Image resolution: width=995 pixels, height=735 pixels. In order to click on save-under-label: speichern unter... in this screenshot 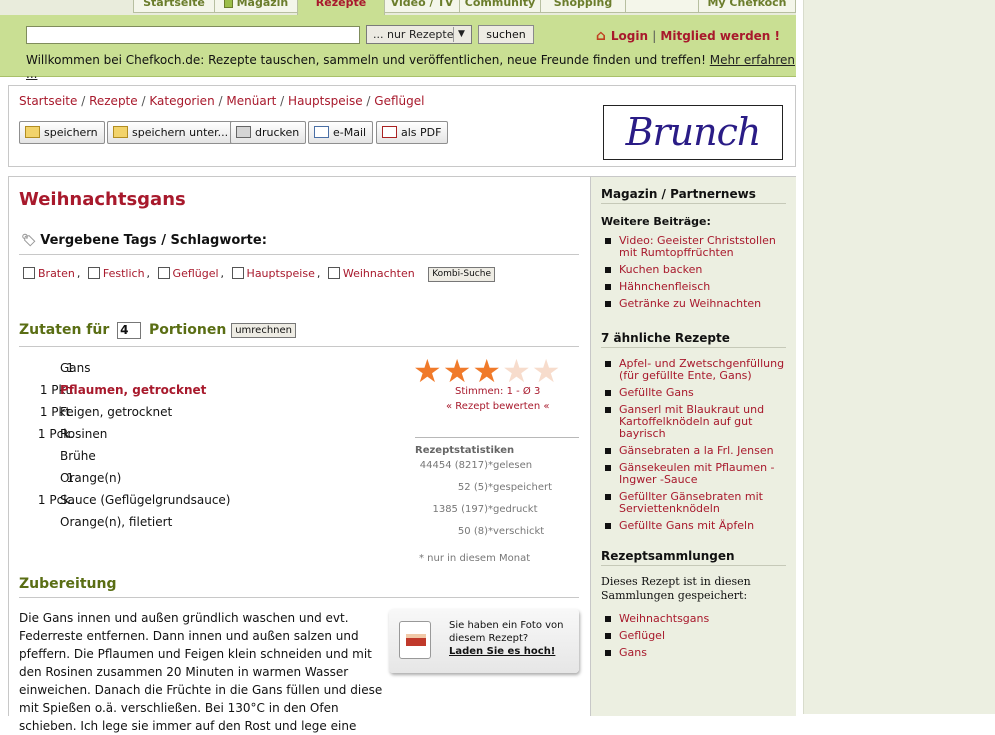, I will do `click(180, 132)`.